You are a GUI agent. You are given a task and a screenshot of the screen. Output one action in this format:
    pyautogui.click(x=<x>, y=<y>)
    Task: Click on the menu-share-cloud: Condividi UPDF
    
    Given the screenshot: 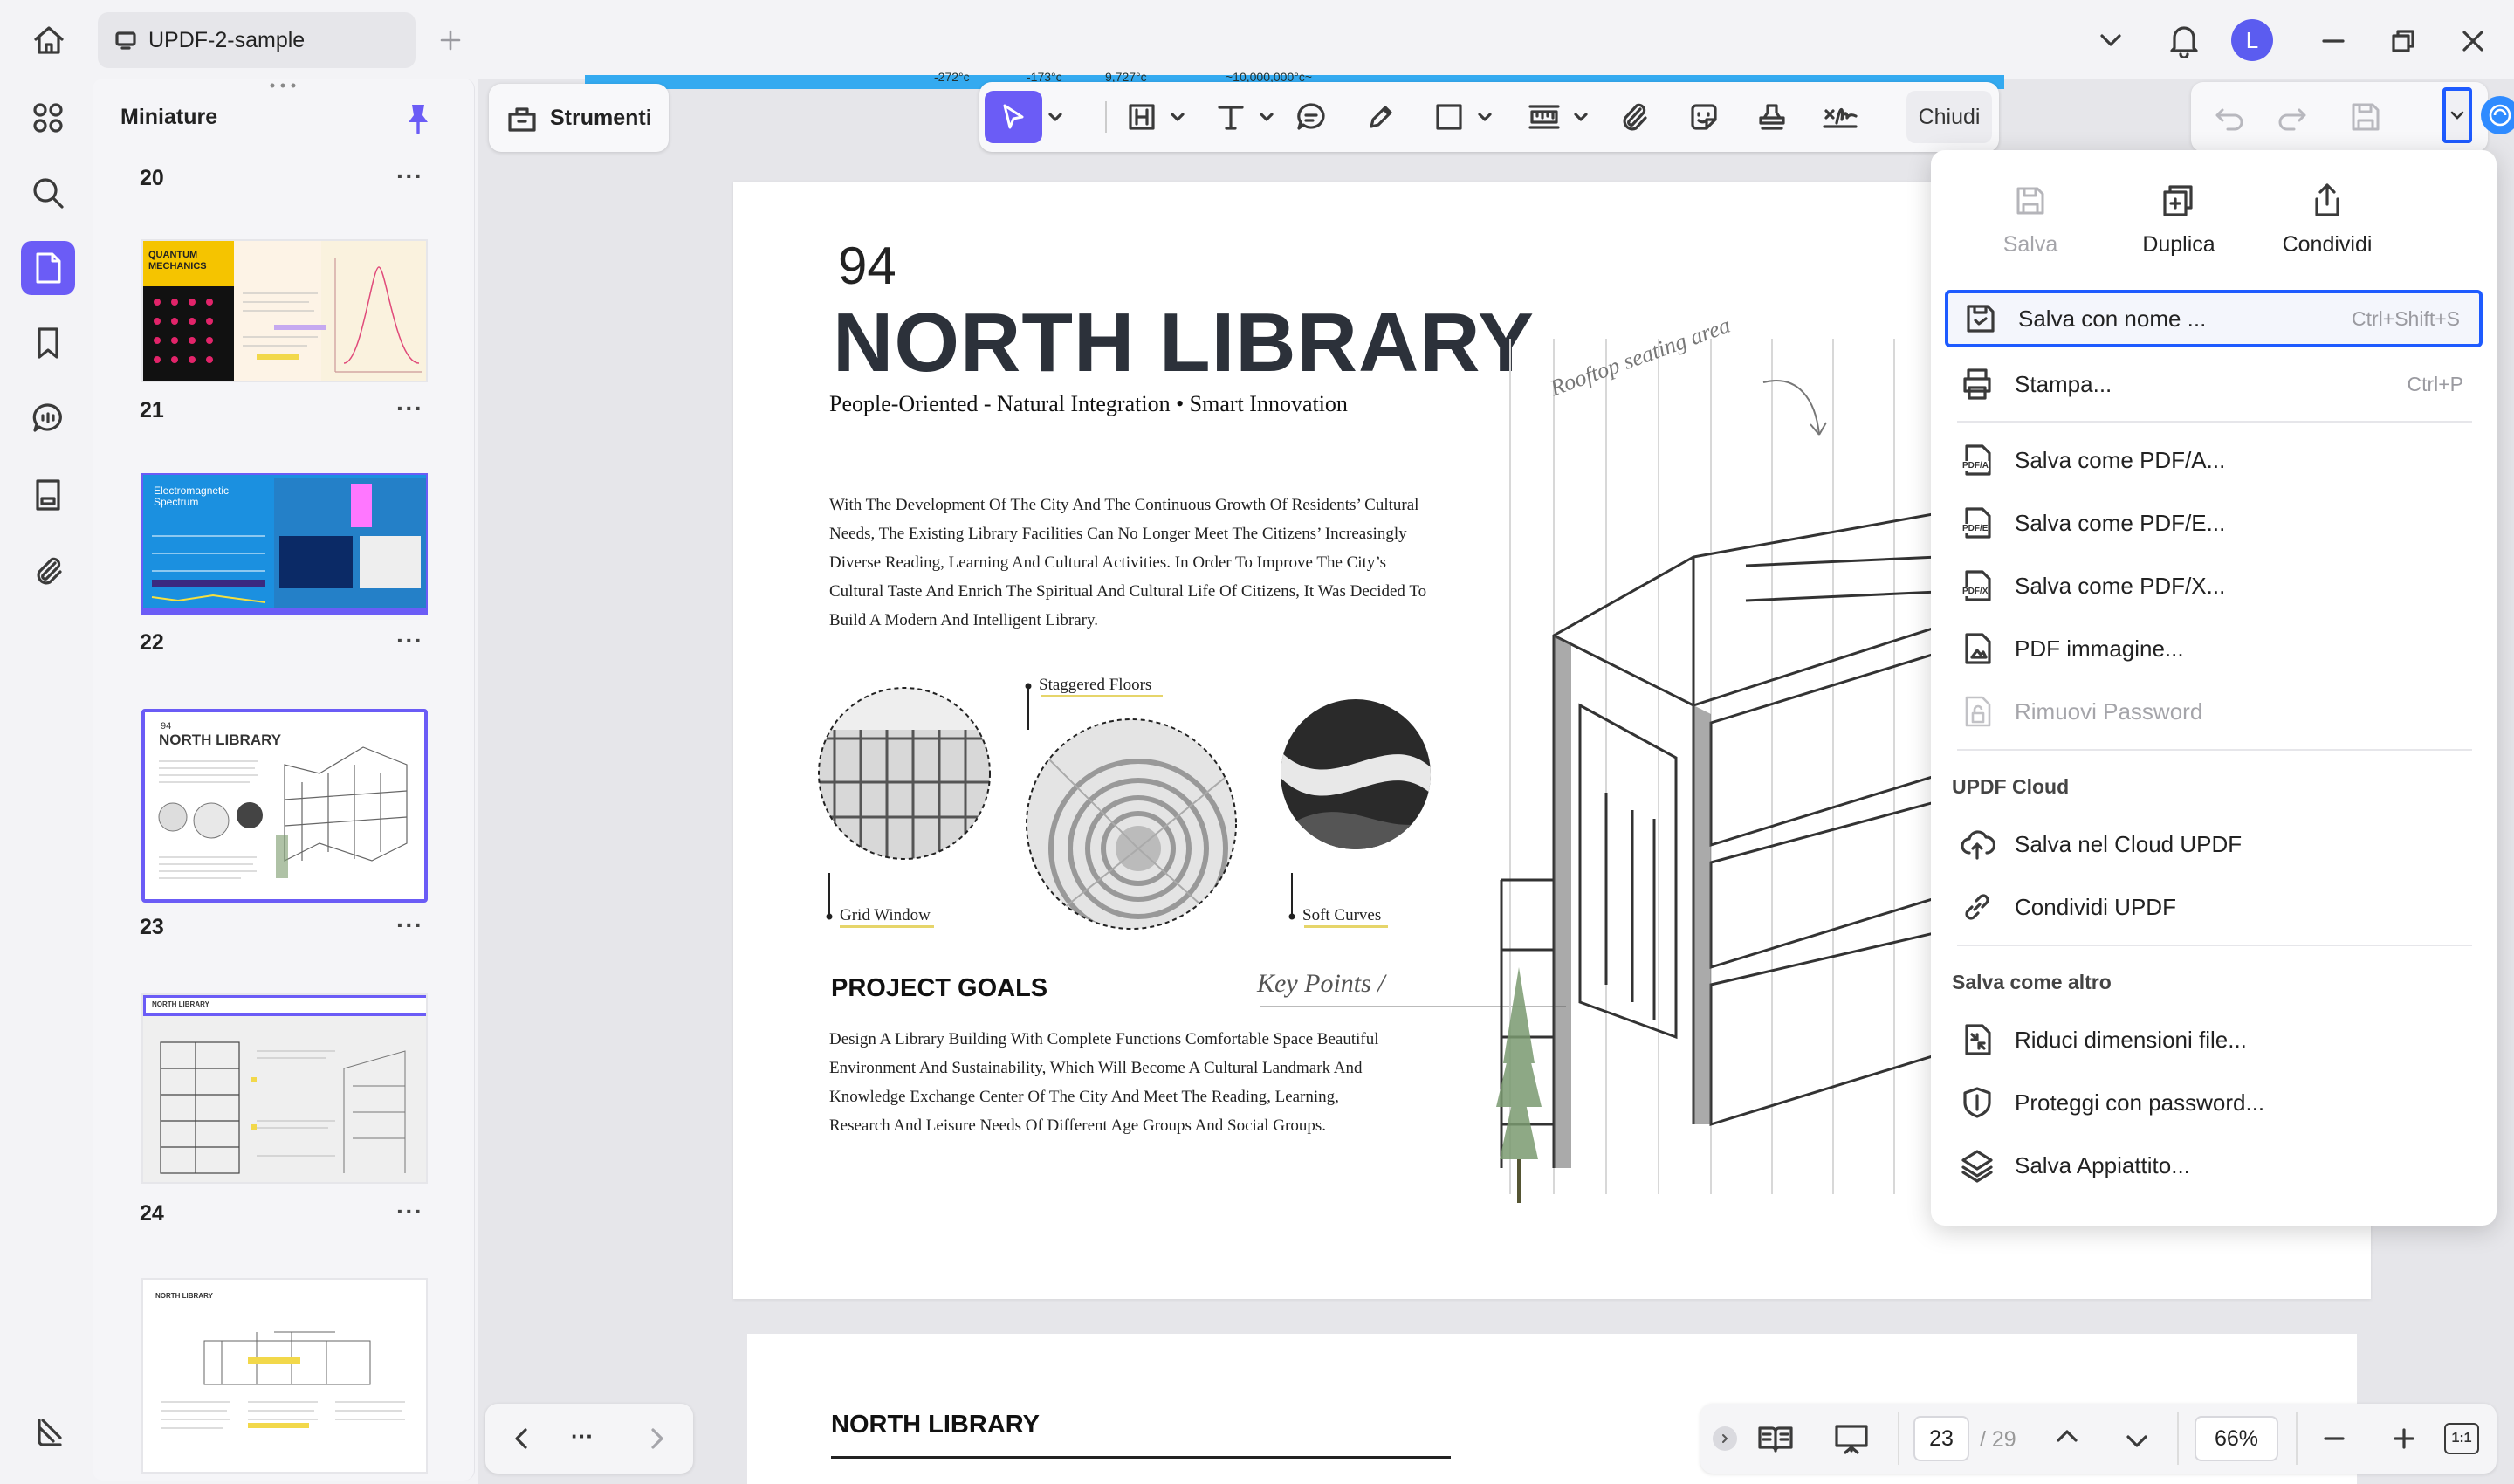 What is the action you would take?
    pyautogui.click(x=2214, y=907)
    